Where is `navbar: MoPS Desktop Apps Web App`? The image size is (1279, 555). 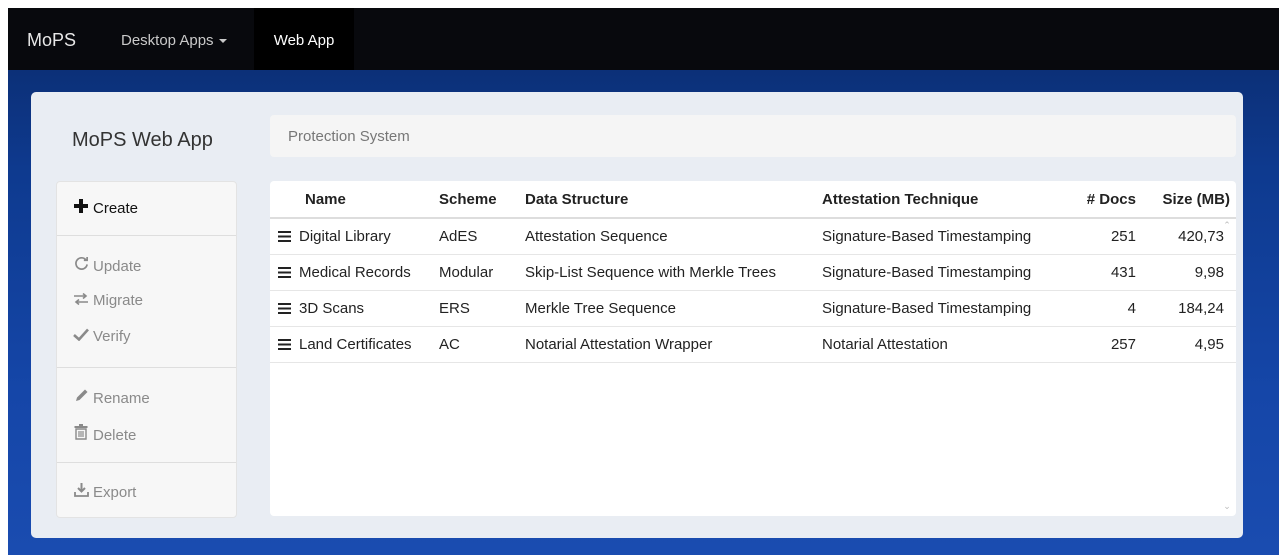 navbar: MoPS Desktop Apps Web App is located at coordinates (643, 39).